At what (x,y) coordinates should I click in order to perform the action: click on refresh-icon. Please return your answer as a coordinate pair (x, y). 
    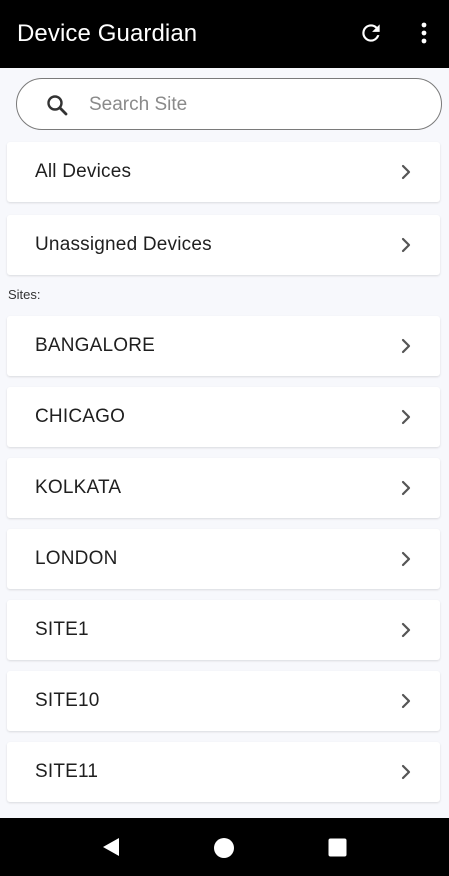
    Looking at the image, I should click on (371, 33).